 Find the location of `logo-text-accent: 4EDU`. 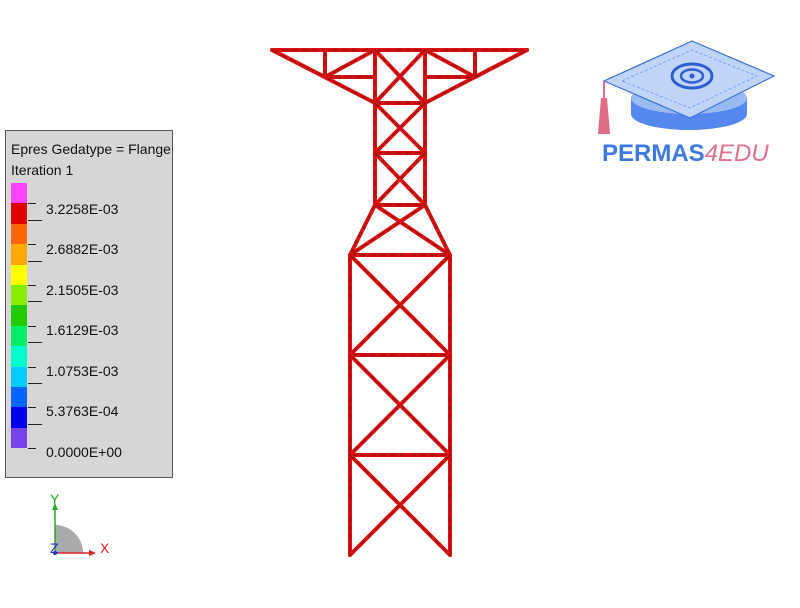

logo-text-accent: 4EDU is located at coordinates (736, 153).